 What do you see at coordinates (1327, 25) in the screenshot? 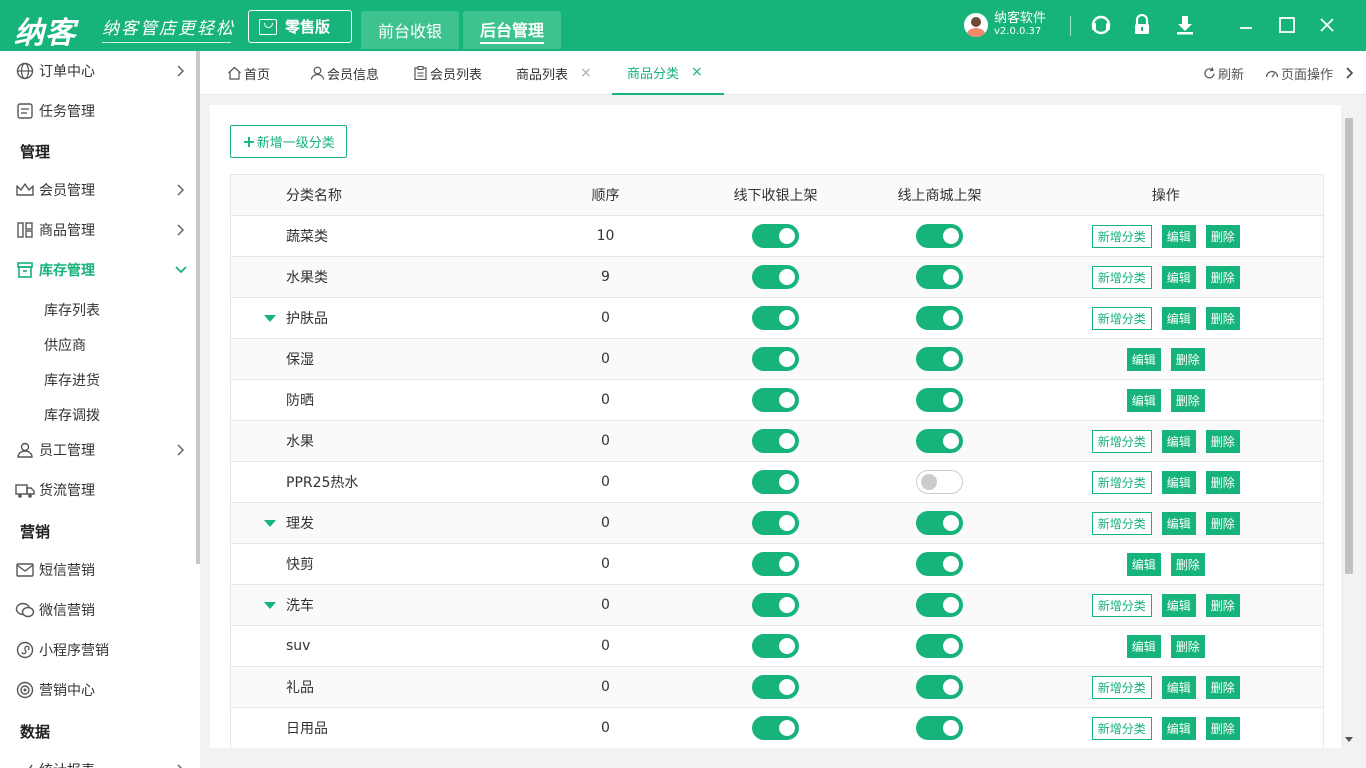
I see `close-icon` at bounding box center [1327, 25].